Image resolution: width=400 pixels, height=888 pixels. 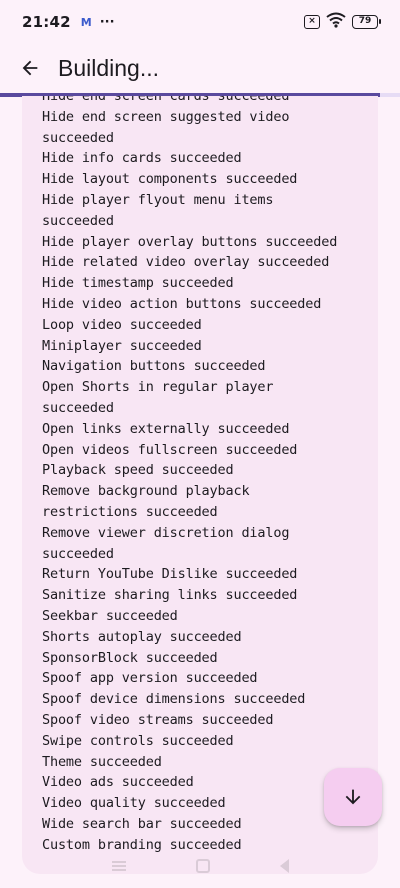 I want to click on arrow-back-icon, so click(x=30, y=68).